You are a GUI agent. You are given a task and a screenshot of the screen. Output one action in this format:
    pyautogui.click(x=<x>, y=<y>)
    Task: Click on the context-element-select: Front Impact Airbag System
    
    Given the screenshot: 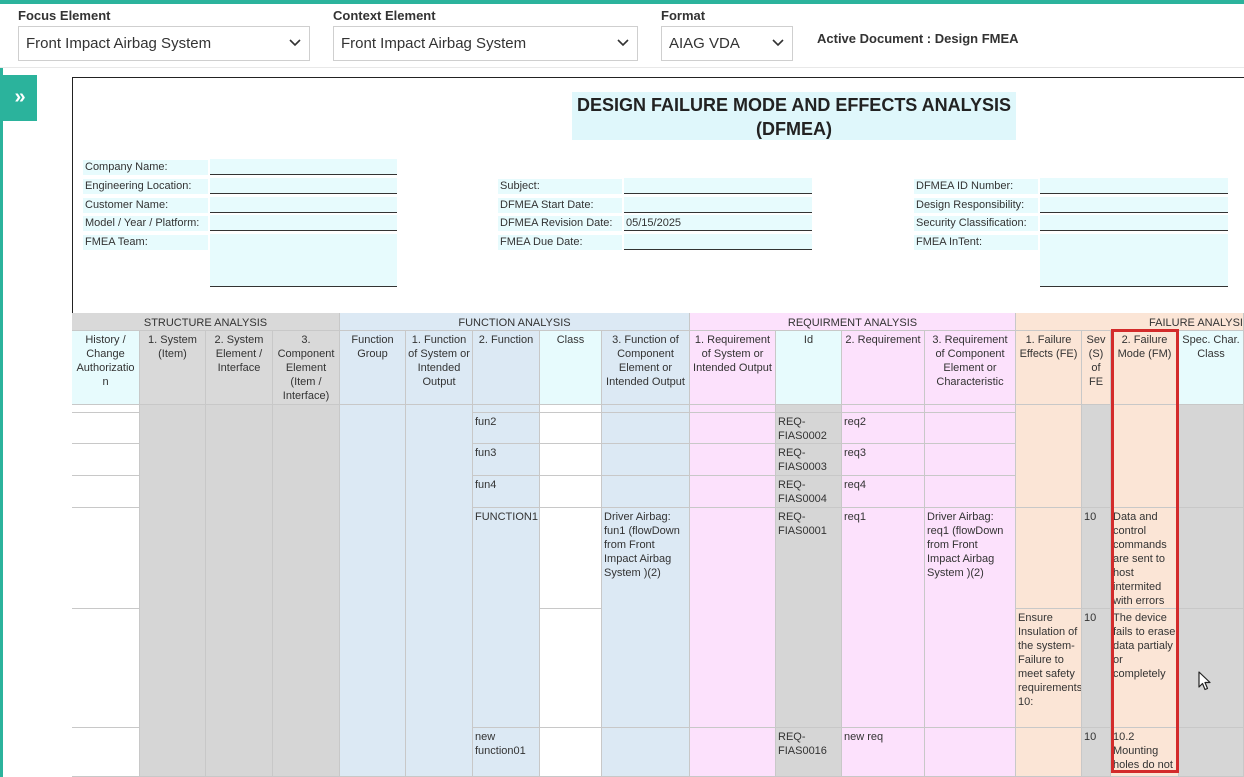 What is the action you would take?
    pyautogui.click(x=485, y=43)
    